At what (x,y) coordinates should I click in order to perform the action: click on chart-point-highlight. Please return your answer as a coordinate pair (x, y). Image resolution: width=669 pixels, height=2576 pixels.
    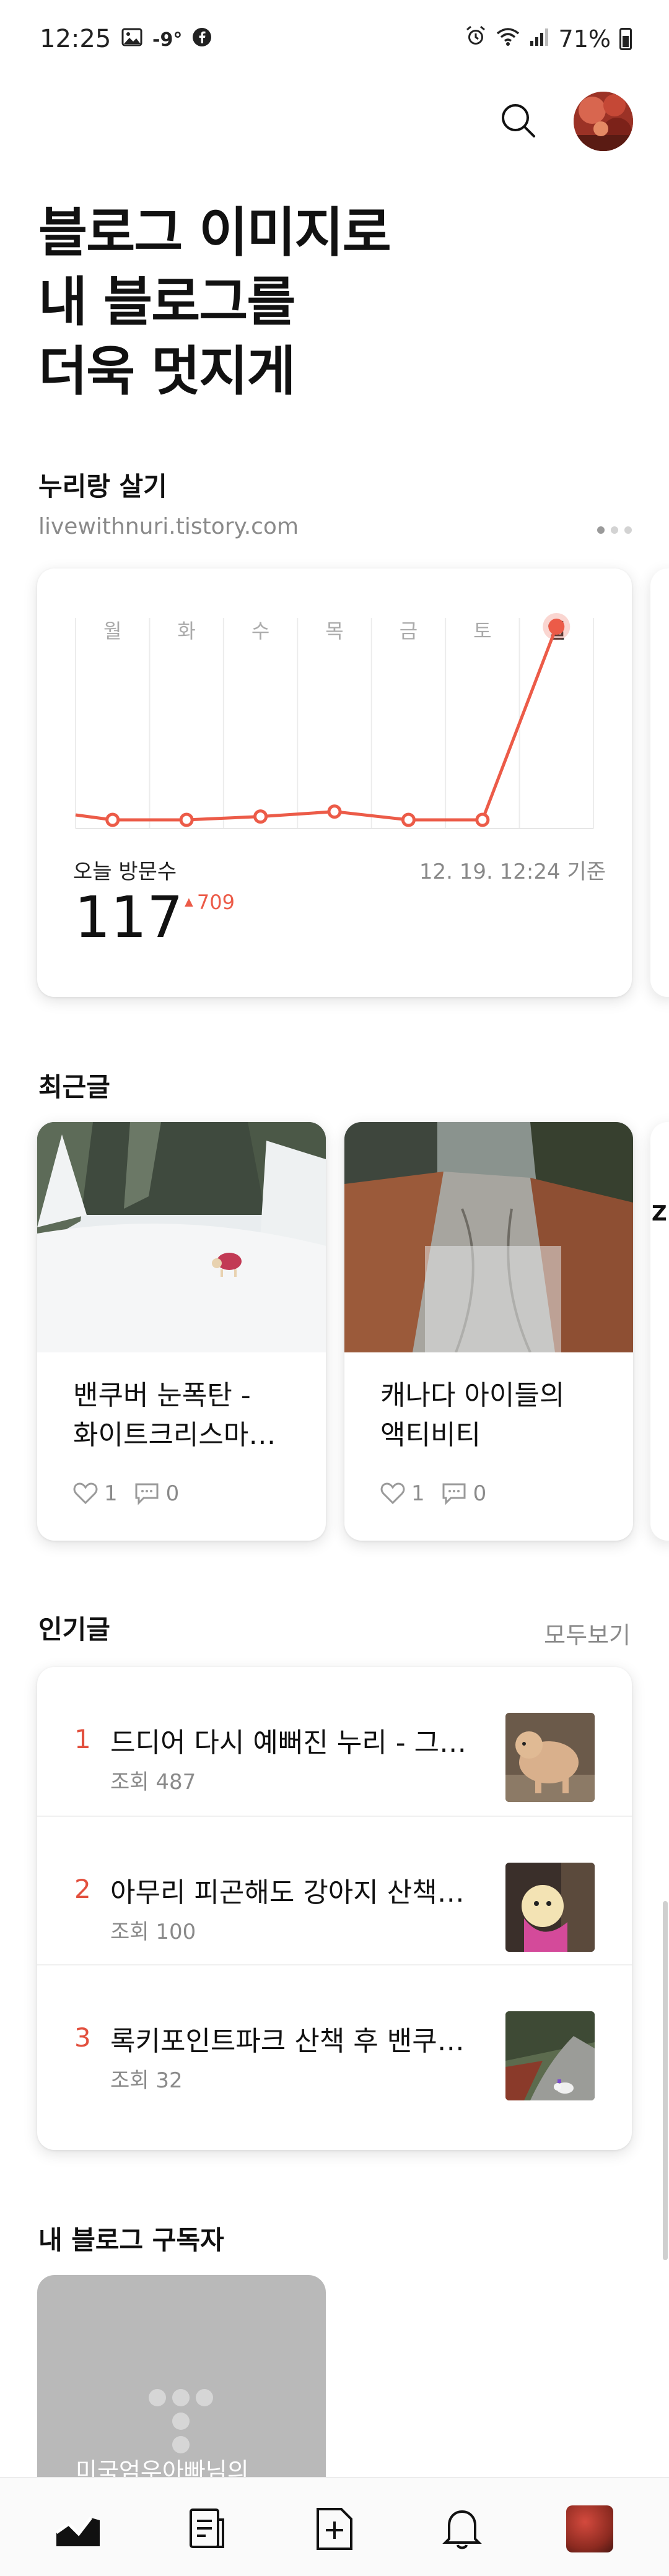
    Looking at the image, I should click on (556, 627).